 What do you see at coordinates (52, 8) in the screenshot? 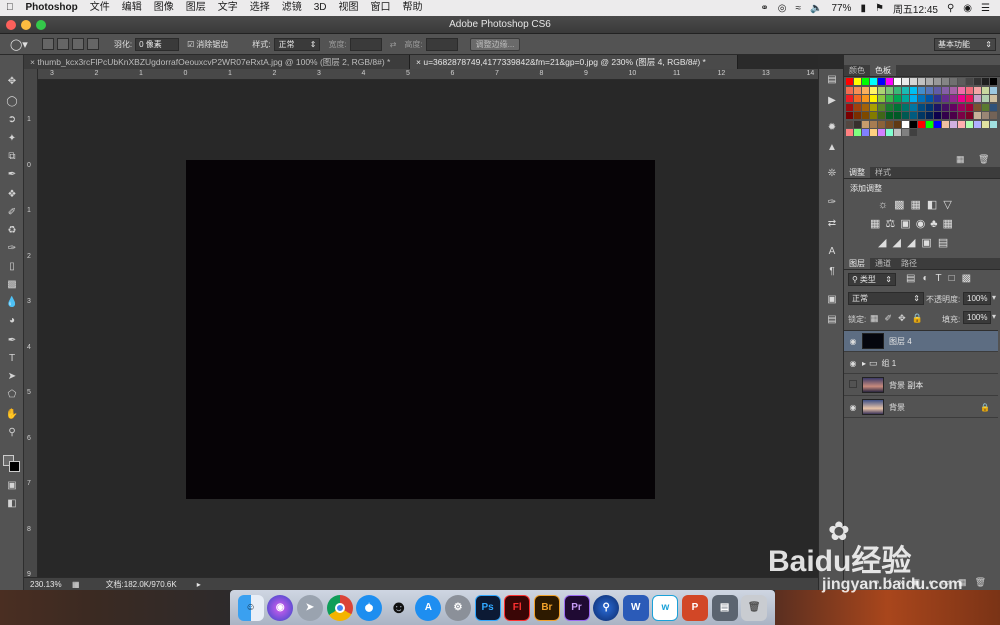
I see `app-menu: Photoshop` at bounding box center [52, 8].